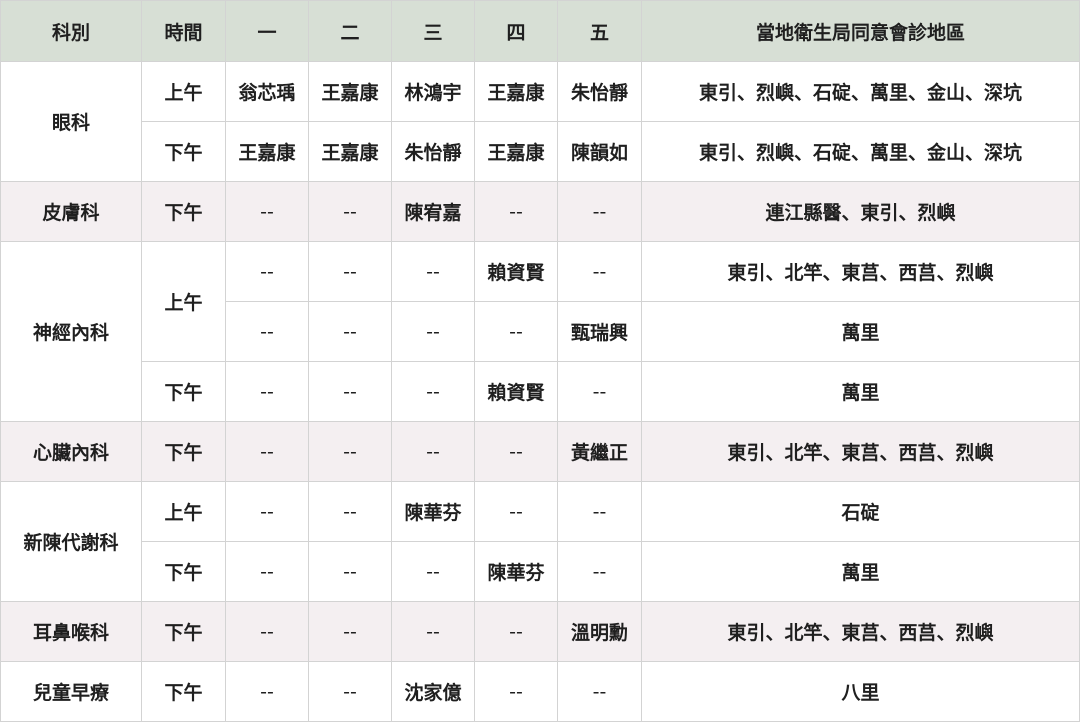 The image size is (1080, 725). Describe the element at coordinates (71, 541) in the screenshot. I see `dept-cell: 新陳代謝科` at that location.